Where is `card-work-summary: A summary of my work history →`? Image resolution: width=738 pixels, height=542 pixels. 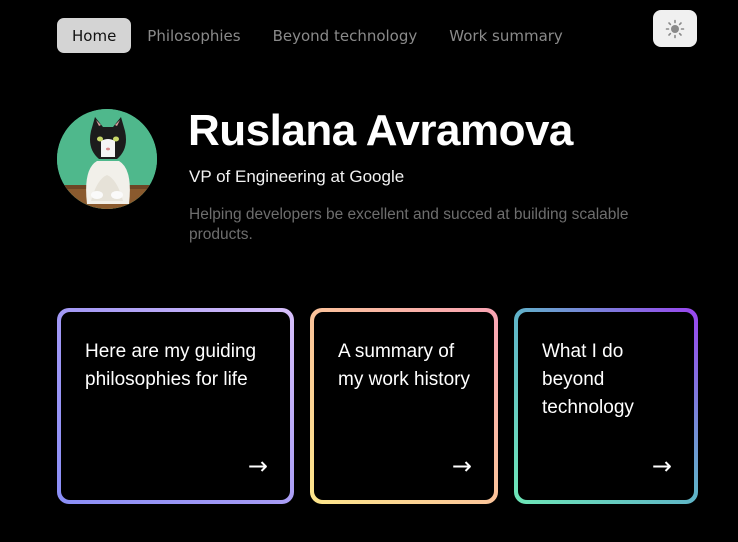 card-work-summary: A summary of my work history → is located at coordinates (404, 406).